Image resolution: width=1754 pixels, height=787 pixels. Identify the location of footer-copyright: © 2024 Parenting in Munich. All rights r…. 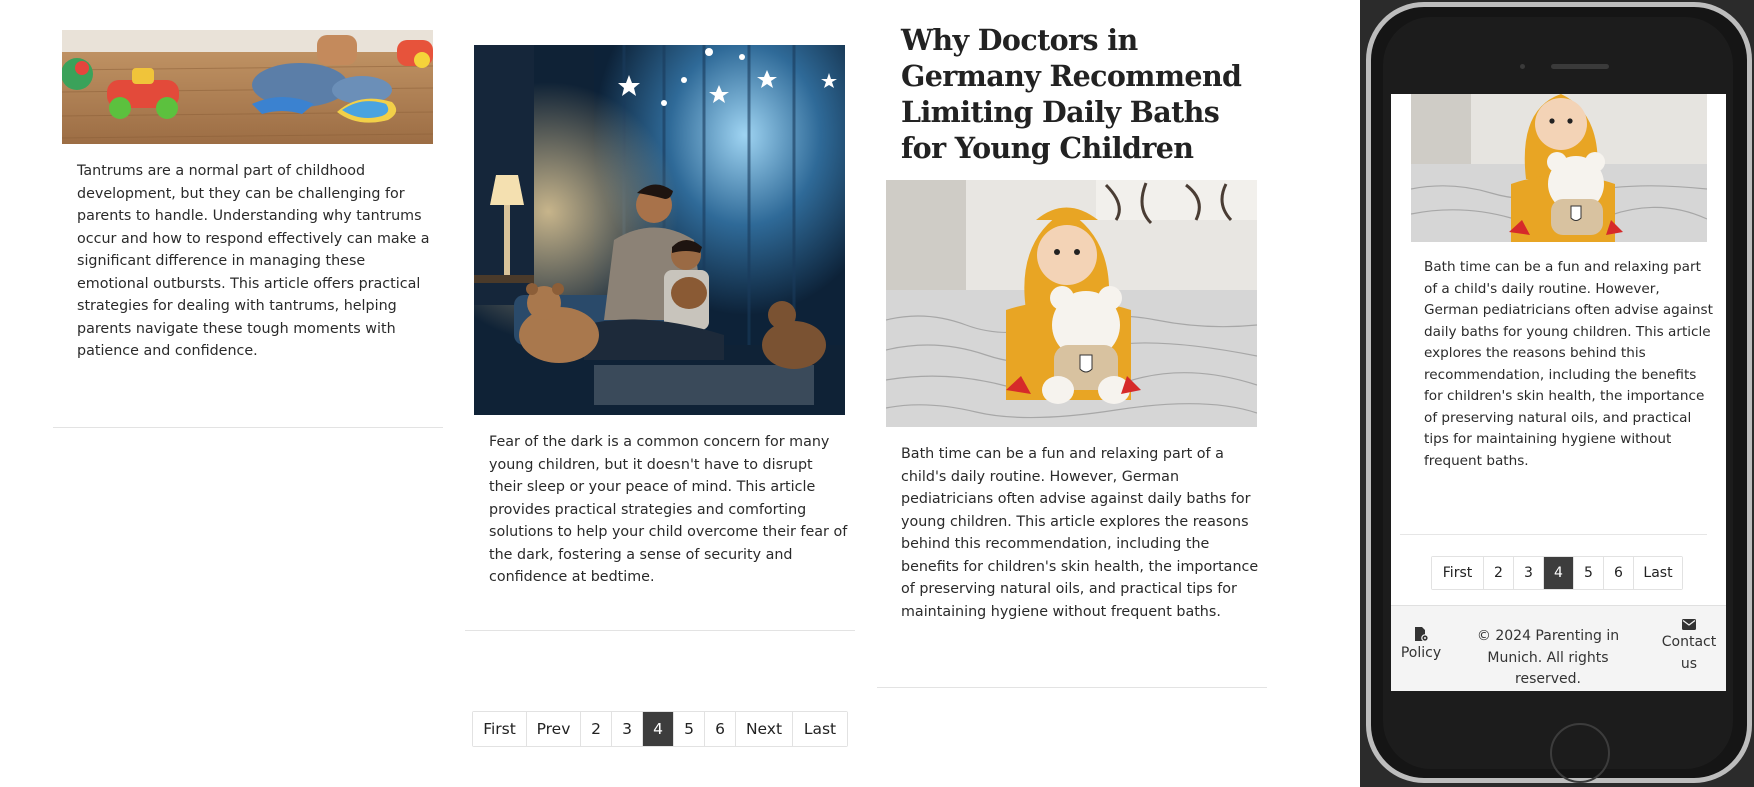
(1548, 657).